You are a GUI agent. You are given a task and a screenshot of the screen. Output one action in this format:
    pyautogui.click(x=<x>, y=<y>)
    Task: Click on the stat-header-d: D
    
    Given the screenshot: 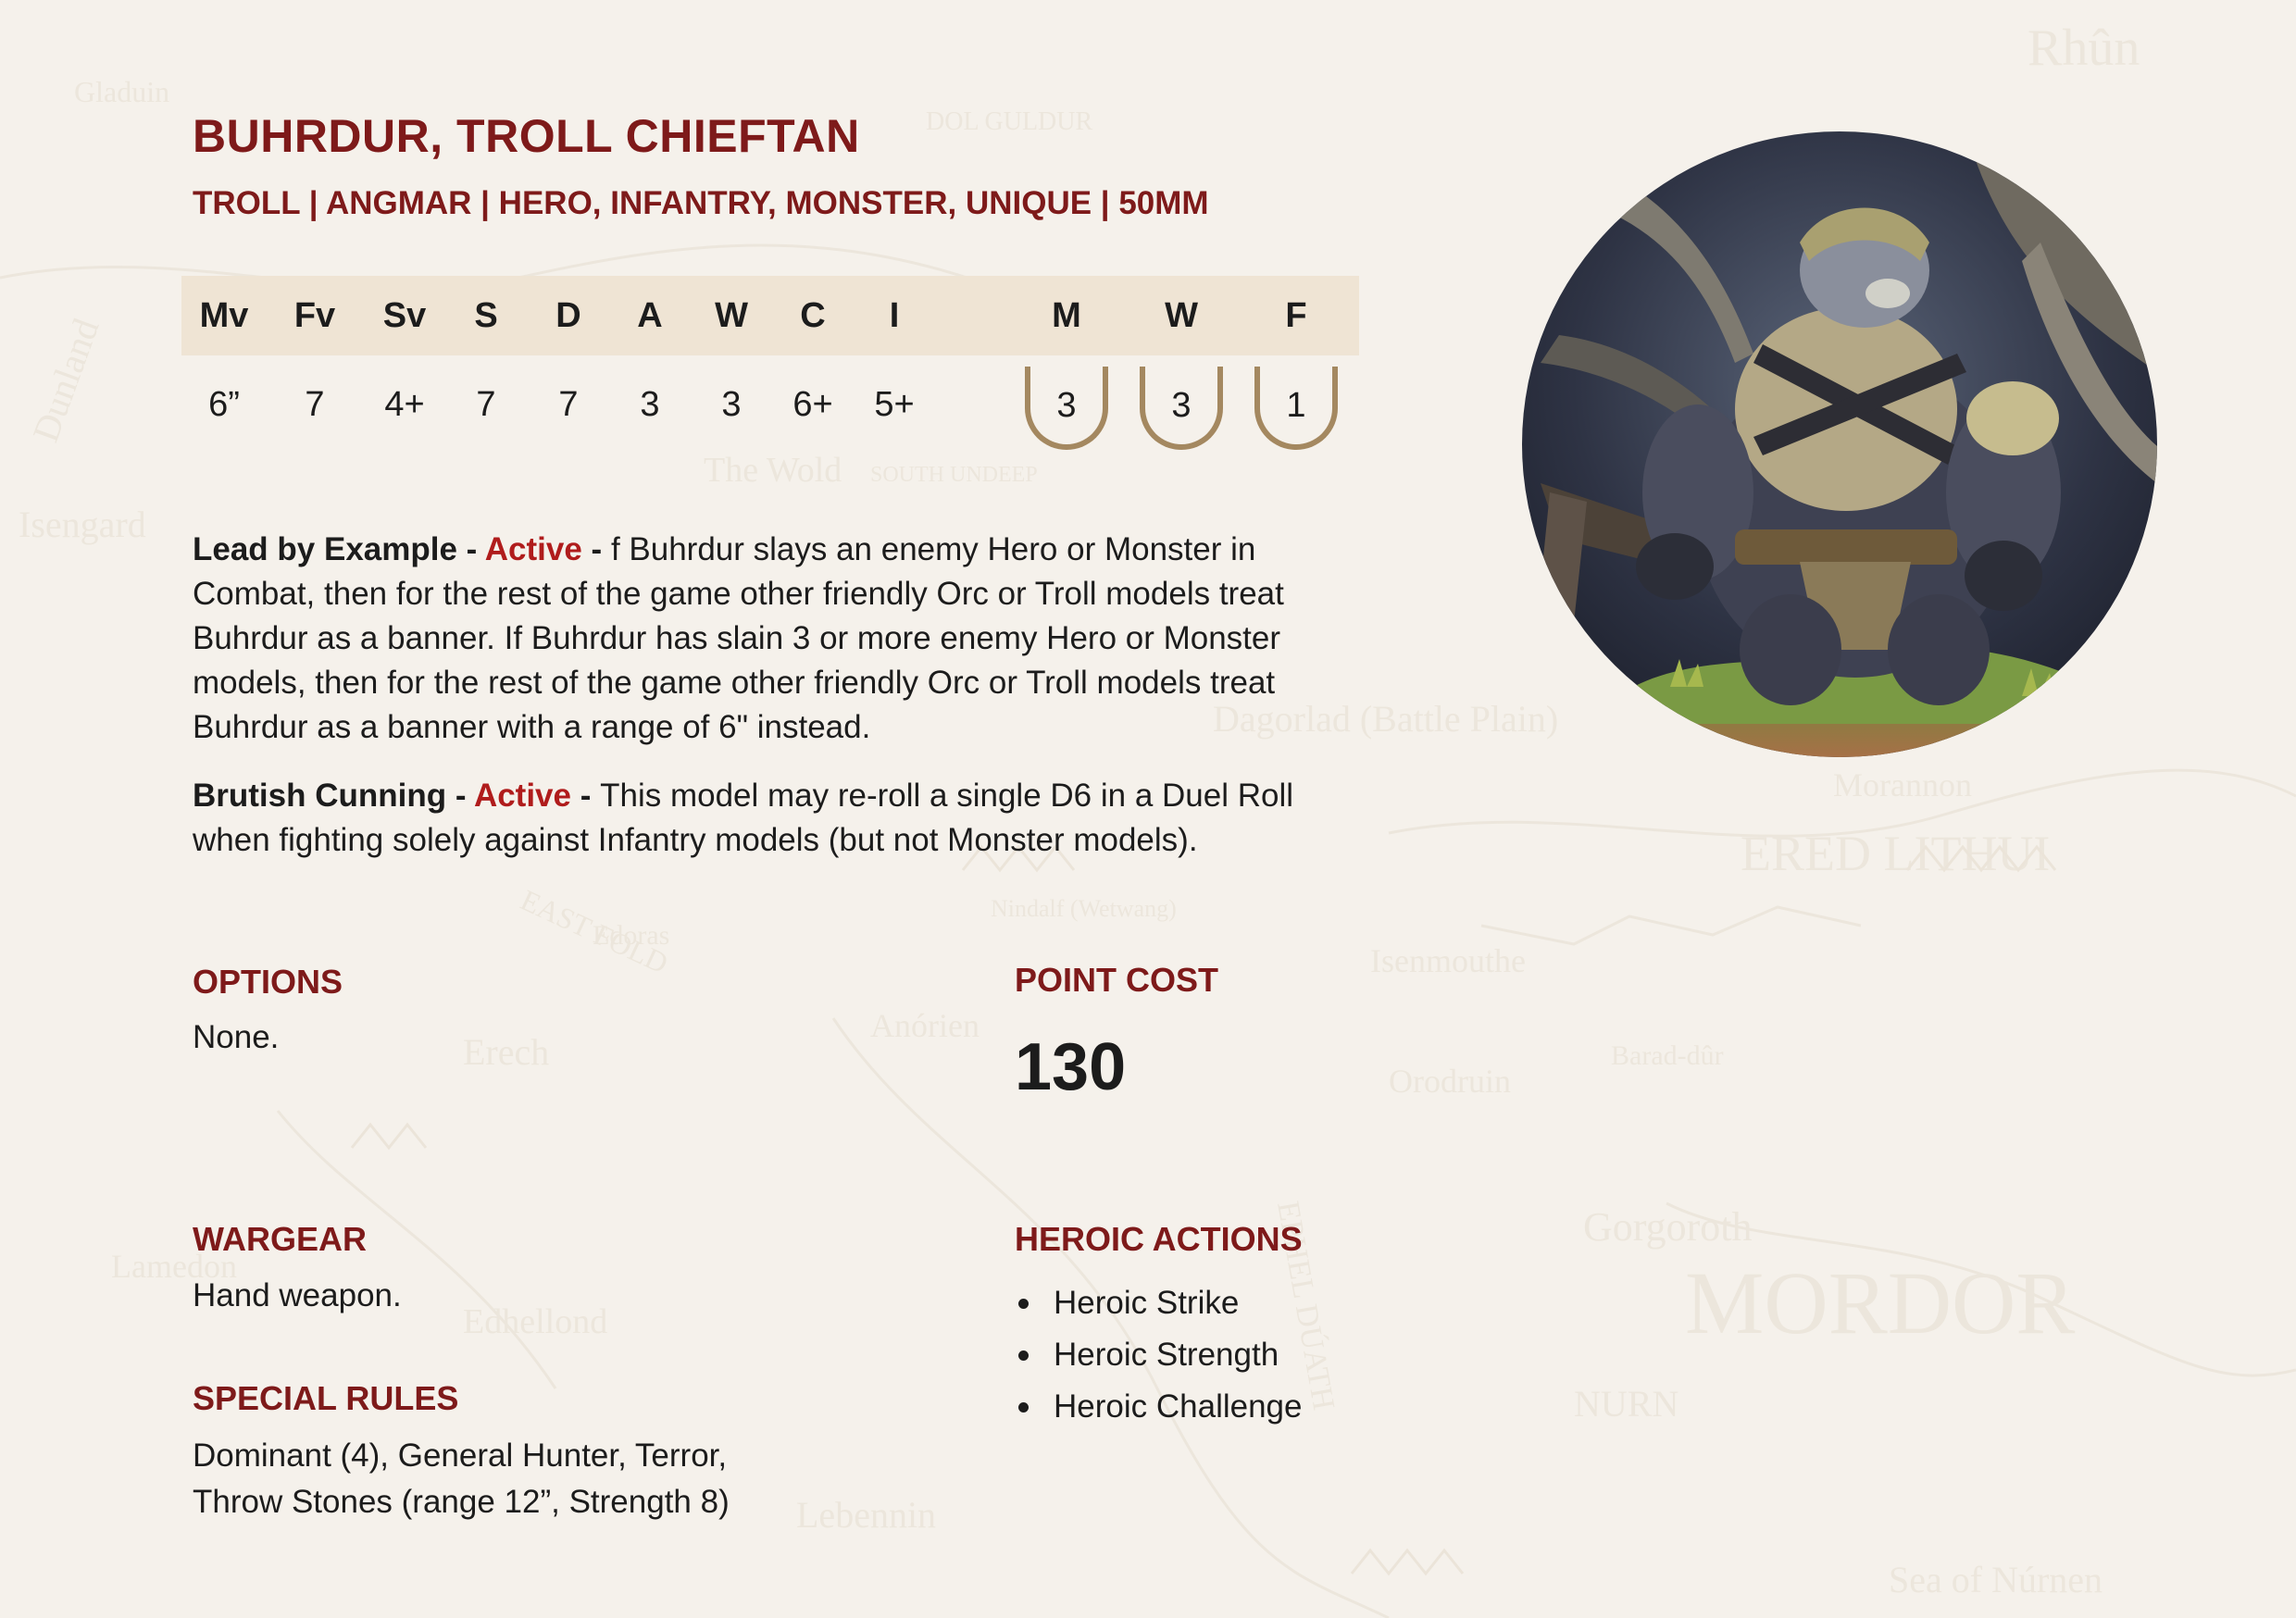 What is the action you would take?
    pyautogui.click(x=568, y=315)
    